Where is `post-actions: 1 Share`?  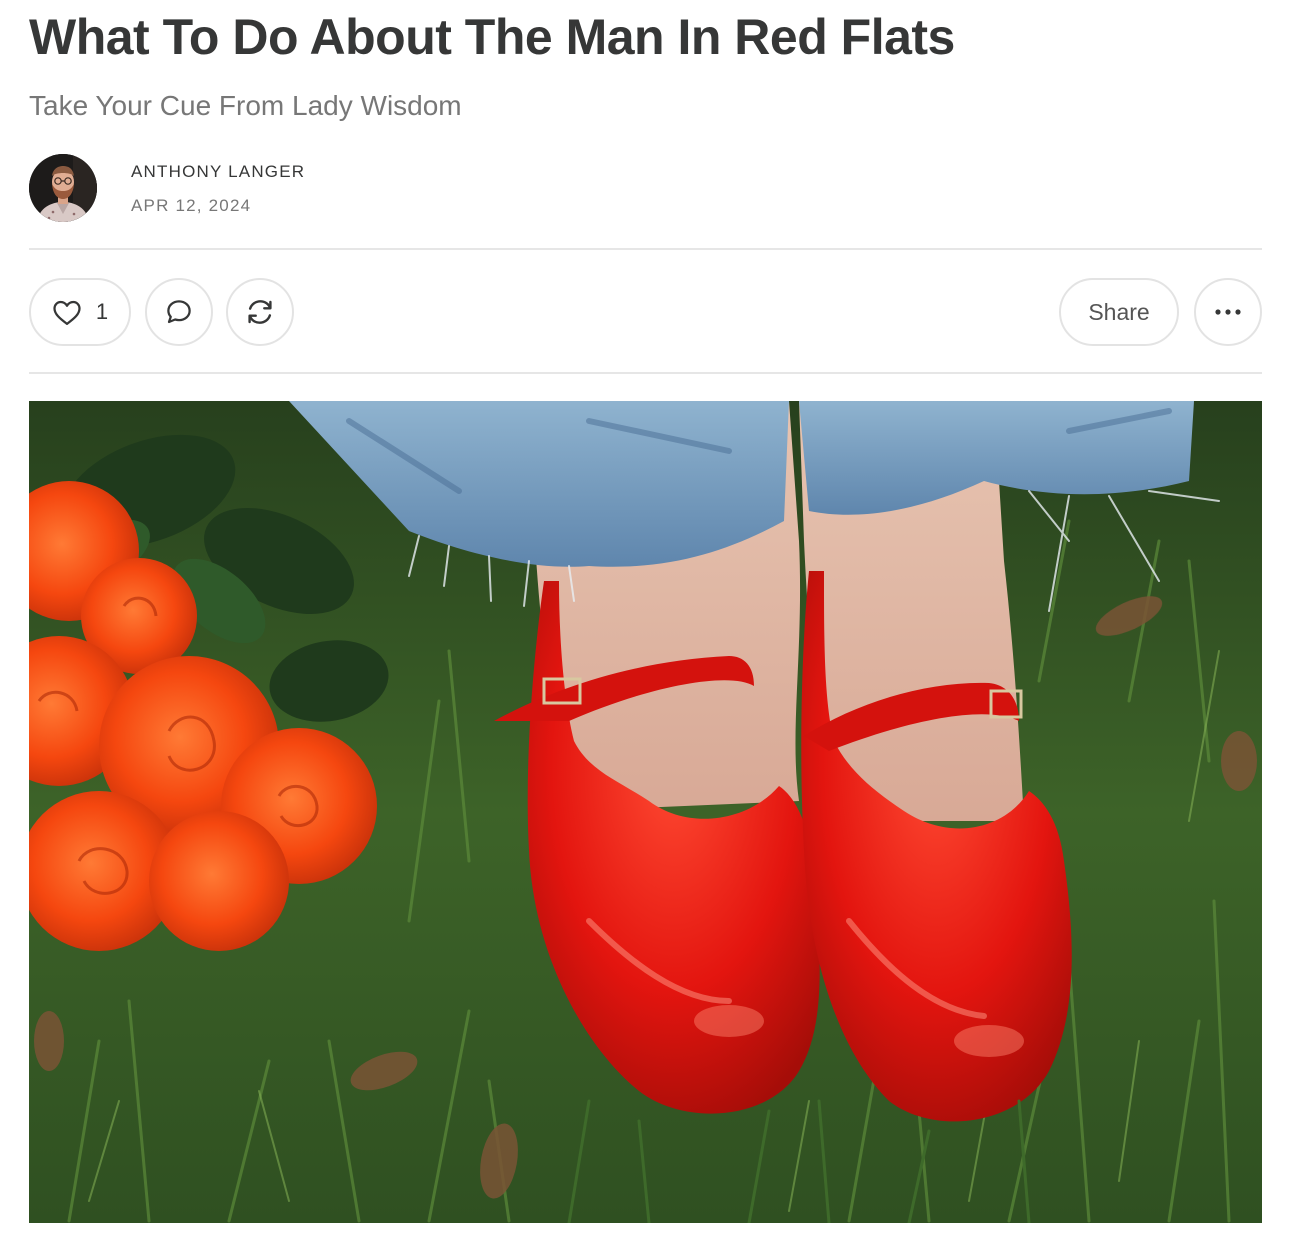 post-actions: 1 Share is located at coordinates (645, 312).